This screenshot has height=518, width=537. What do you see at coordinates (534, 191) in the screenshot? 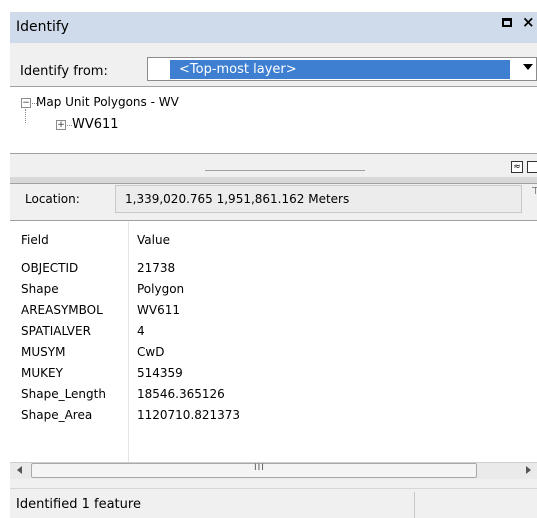
I see `location-menu-icon: ⊤` at bounding box center [534, 191].